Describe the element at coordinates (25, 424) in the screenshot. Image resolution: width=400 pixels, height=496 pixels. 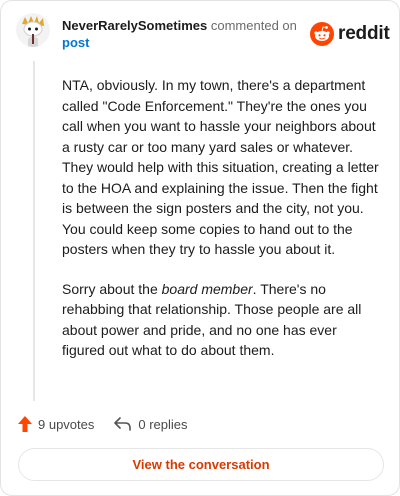
I see `upvote-arrow-icon` at that location.